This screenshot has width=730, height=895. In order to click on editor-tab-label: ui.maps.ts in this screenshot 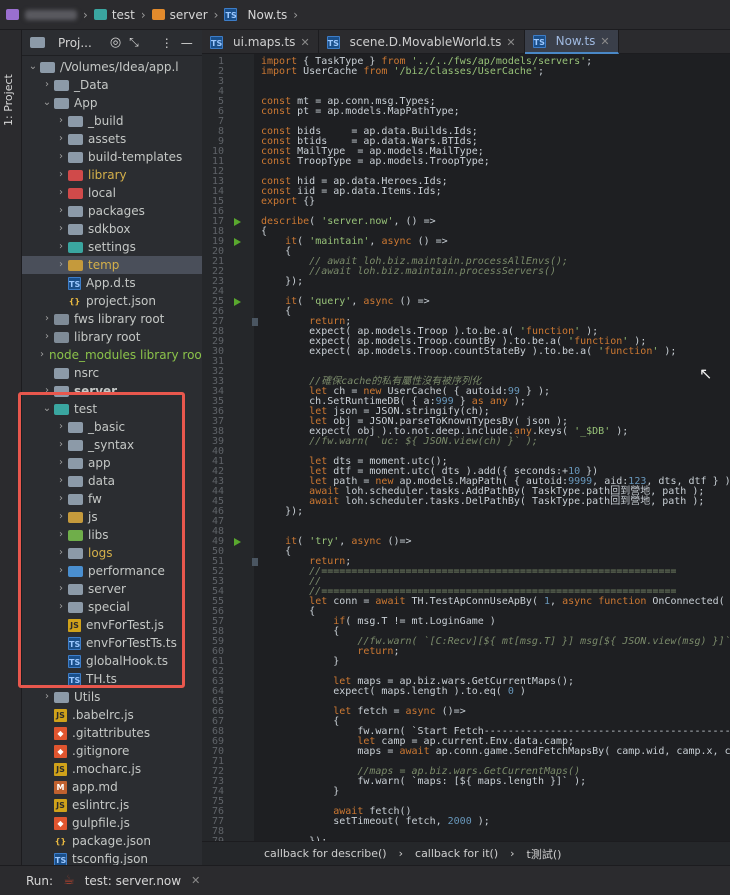, I will do `click(264, 42)`.